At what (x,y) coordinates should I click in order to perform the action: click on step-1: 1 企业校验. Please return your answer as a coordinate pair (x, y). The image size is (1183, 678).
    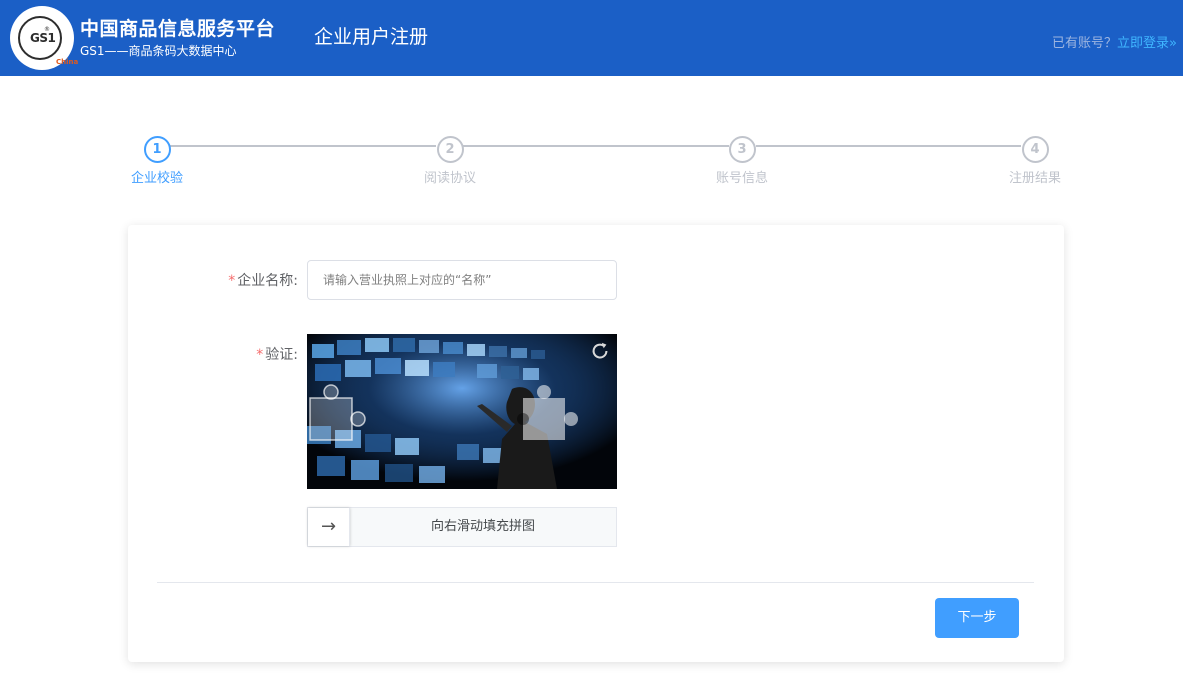
    Looking at the image, I should click on (157, 161).